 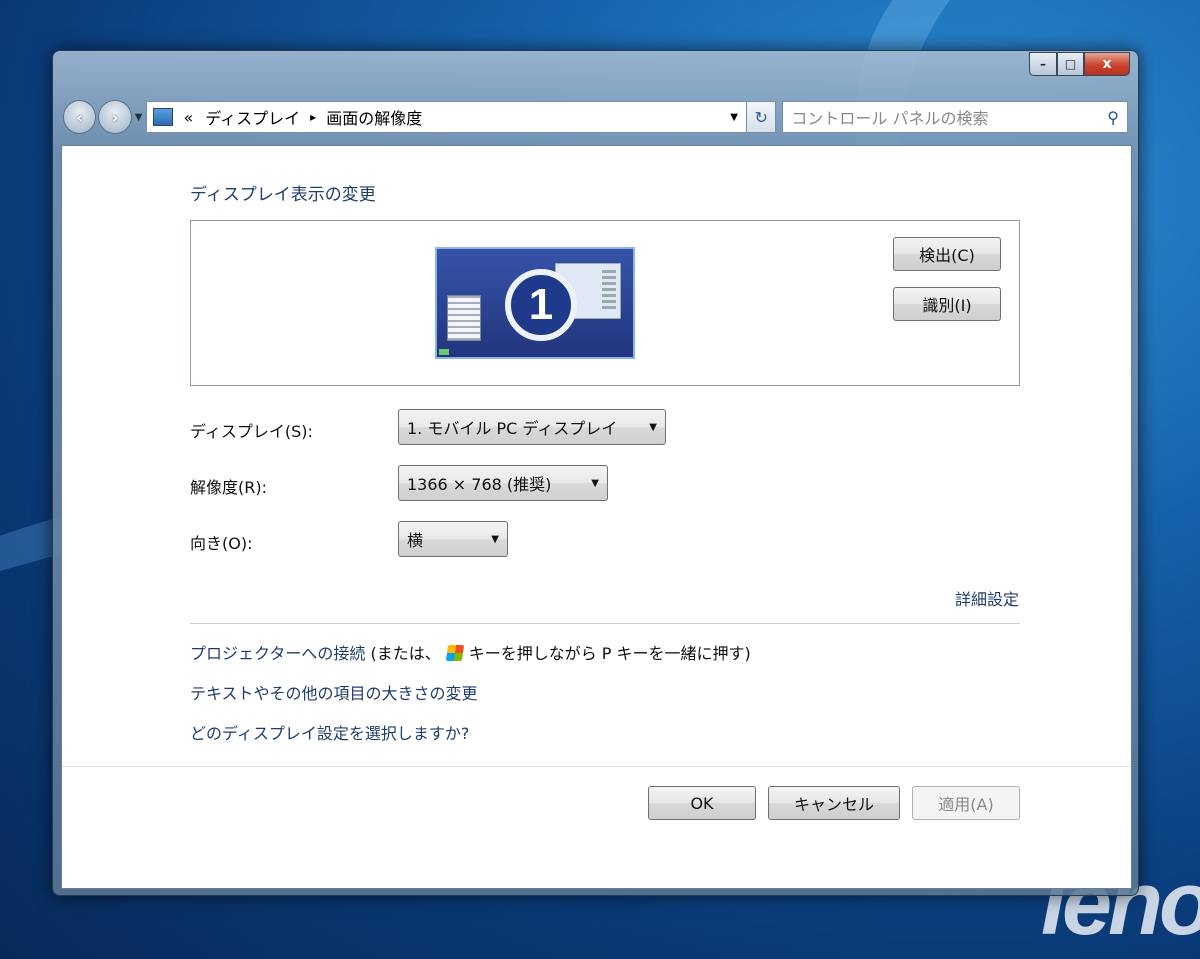 I want to click on breadcrumb-prefix: «, so click(x=188, y=117).